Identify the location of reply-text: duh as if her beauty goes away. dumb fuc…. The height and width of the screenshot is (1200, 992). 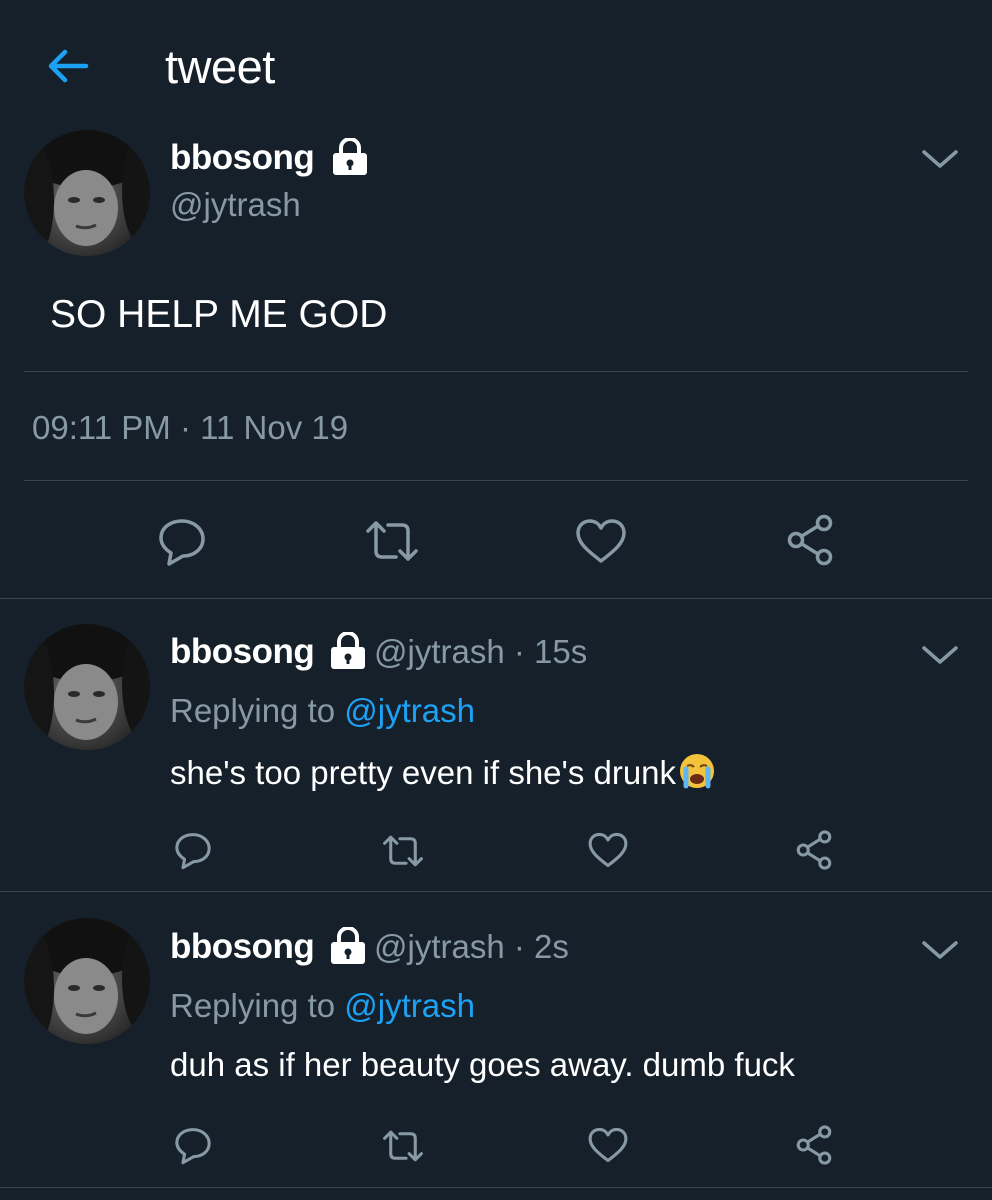
(482, 1064).